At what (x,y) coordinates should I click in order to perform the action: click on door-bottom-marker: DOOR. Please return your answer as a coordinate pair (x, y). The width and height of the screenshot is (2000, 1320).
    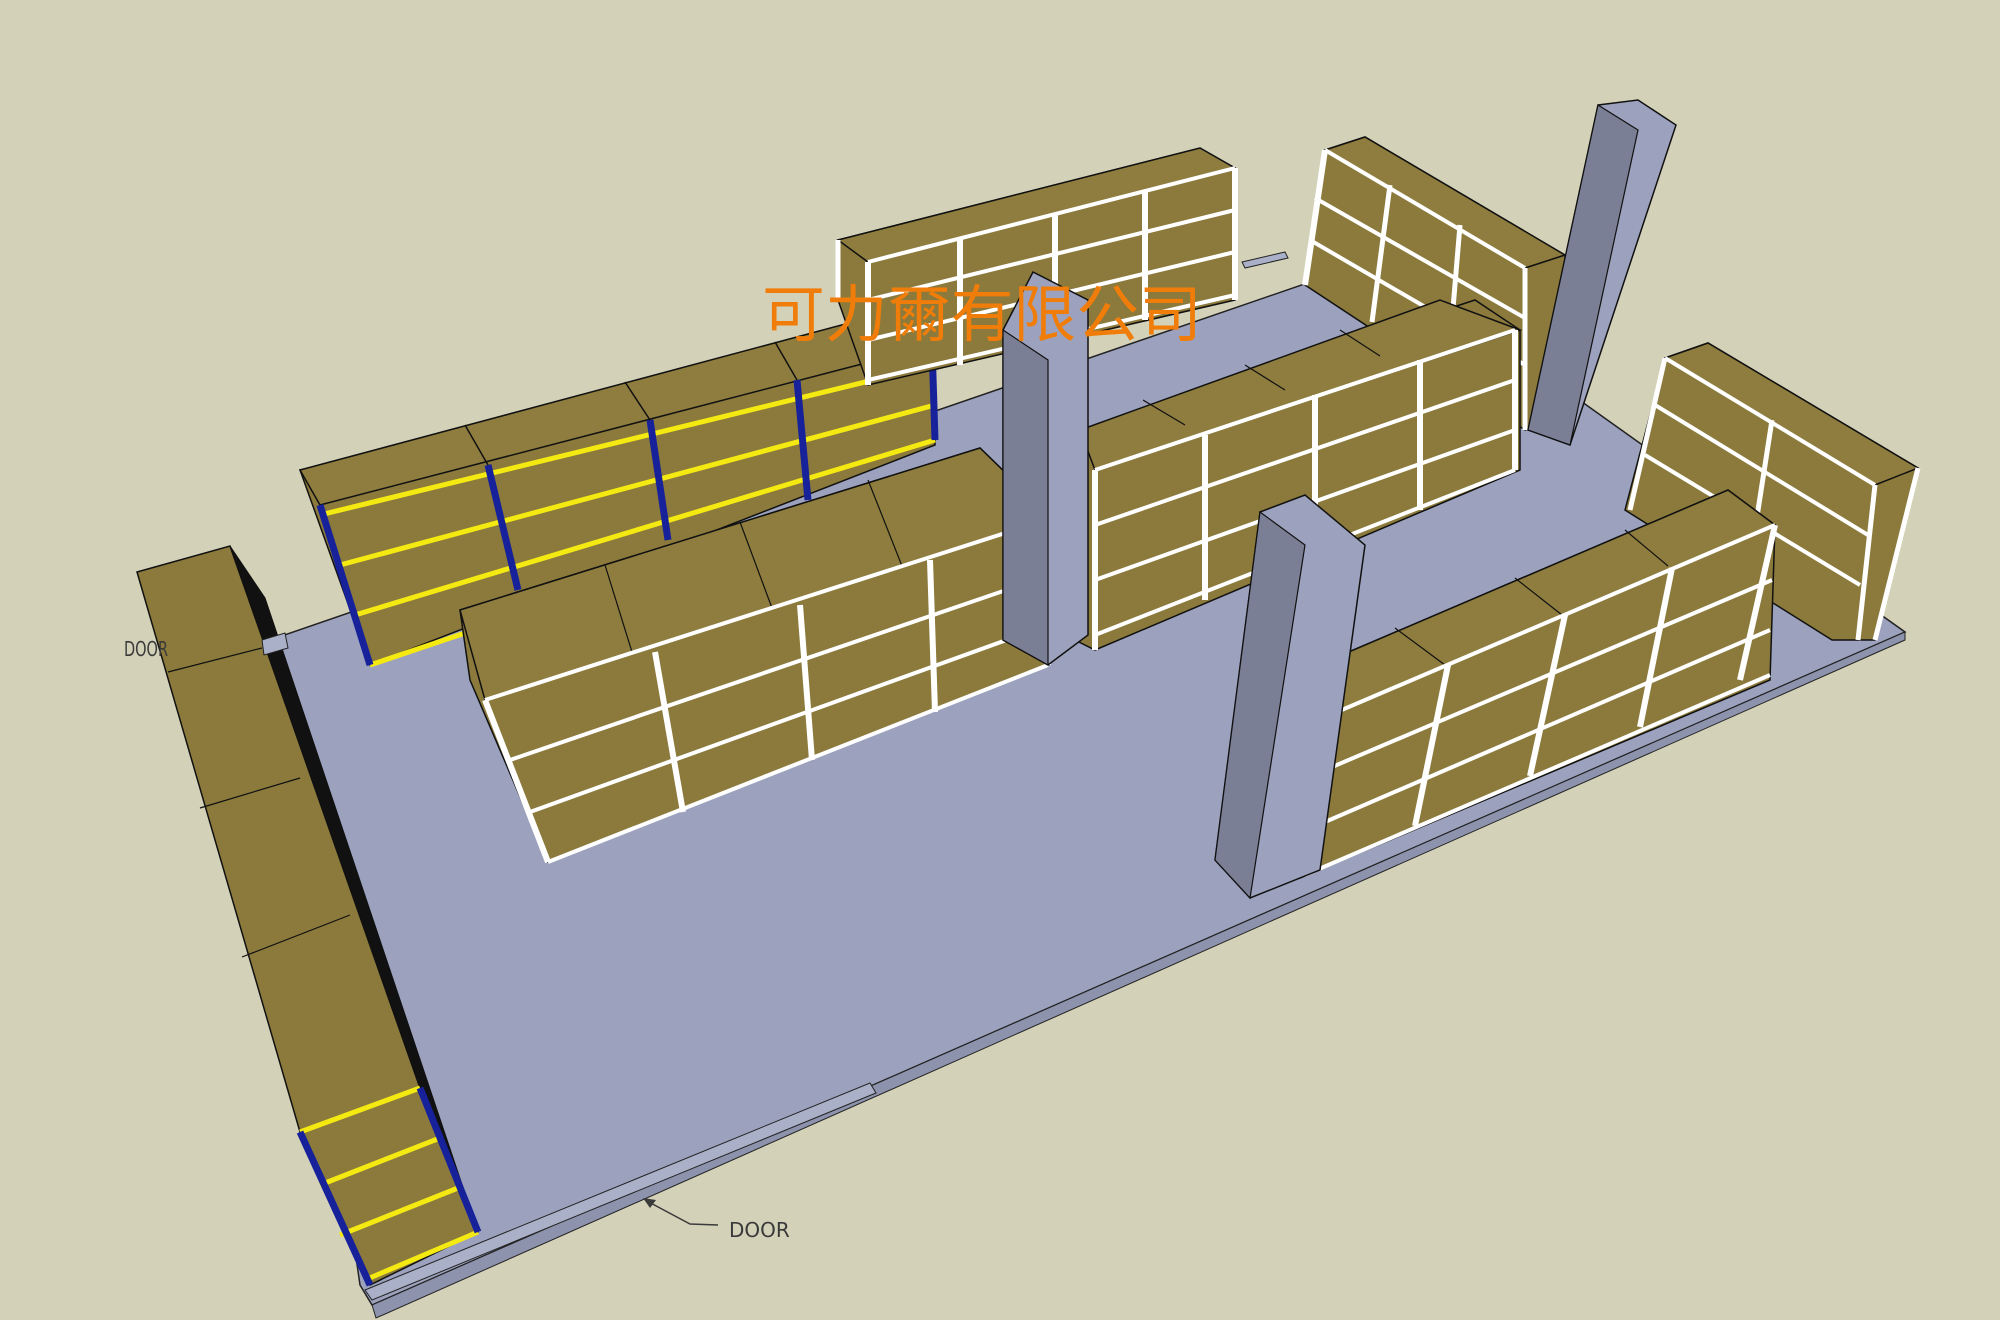
    Looking at the image, I should click on (716, 1220).